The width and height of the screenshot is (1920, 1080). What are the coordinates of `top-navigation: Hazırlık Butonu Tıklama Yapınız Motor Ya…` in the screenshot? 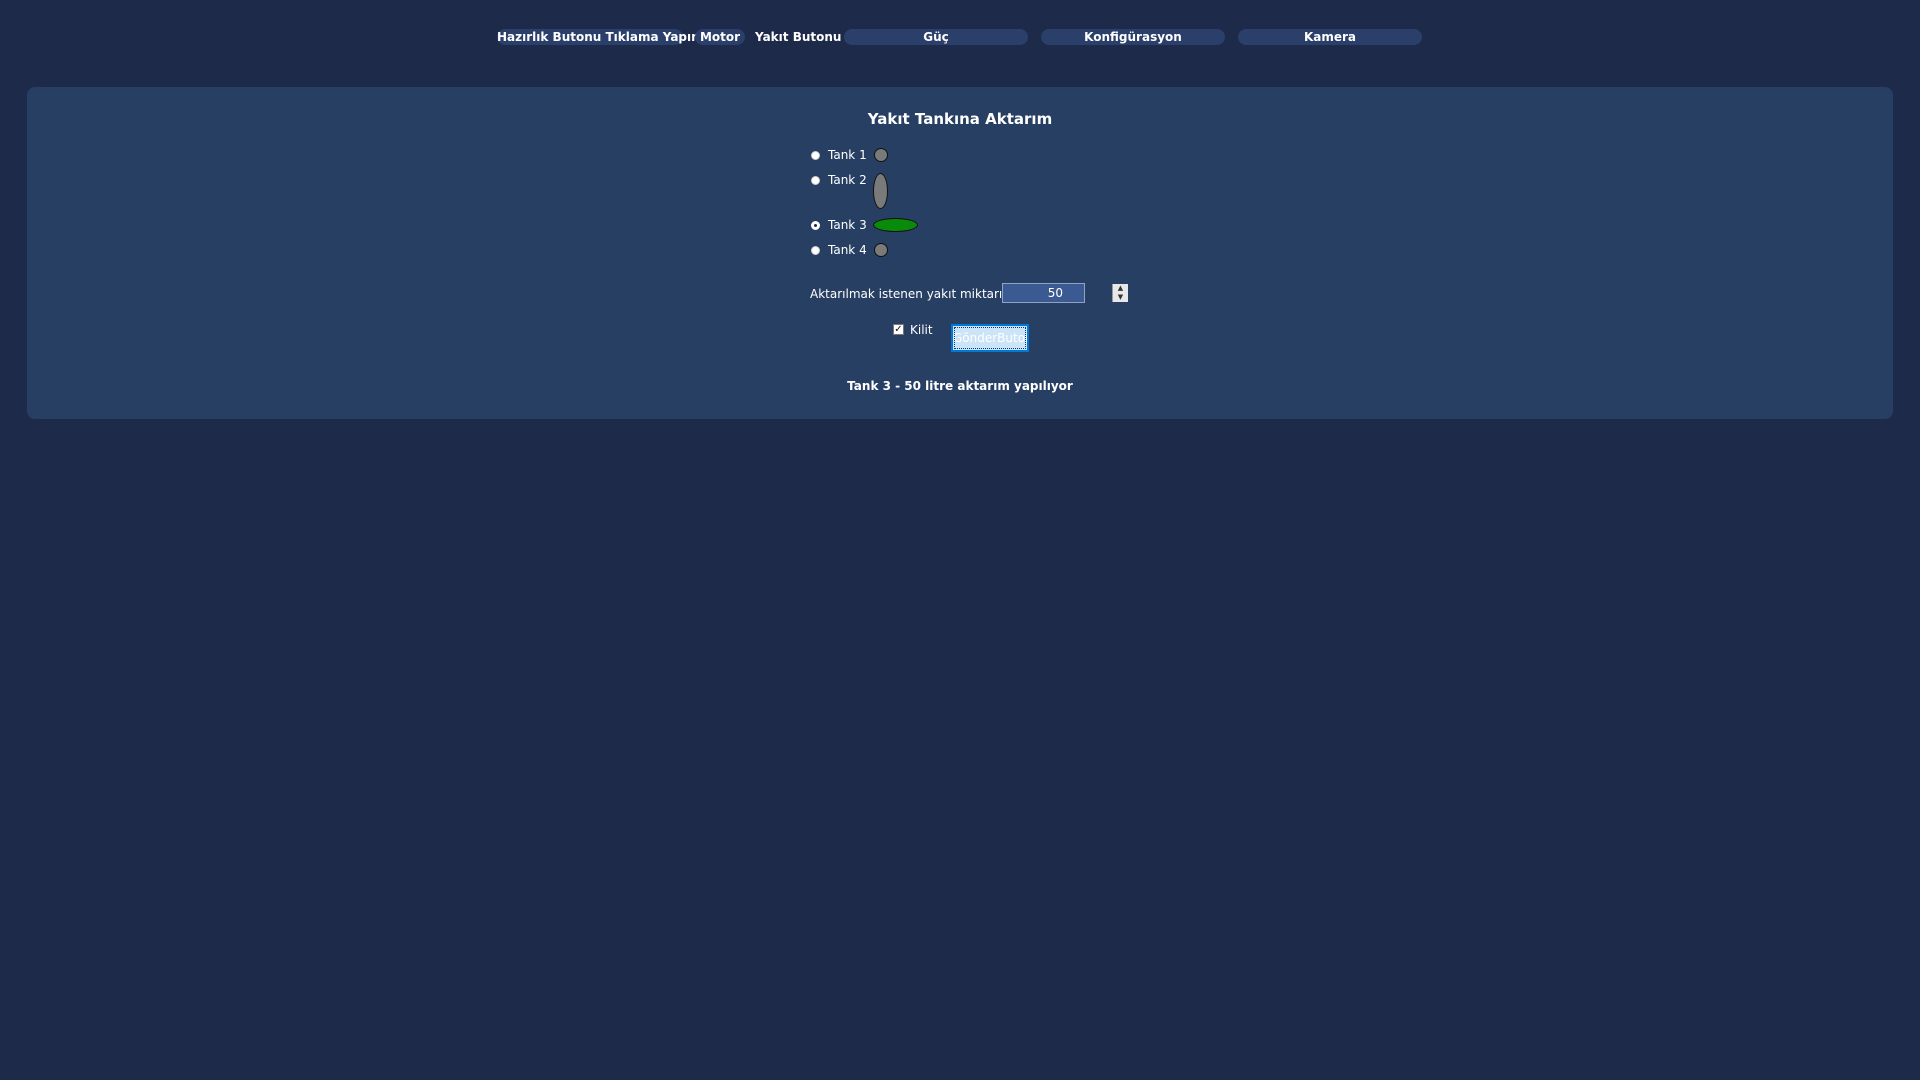 It's located at (960, 37).